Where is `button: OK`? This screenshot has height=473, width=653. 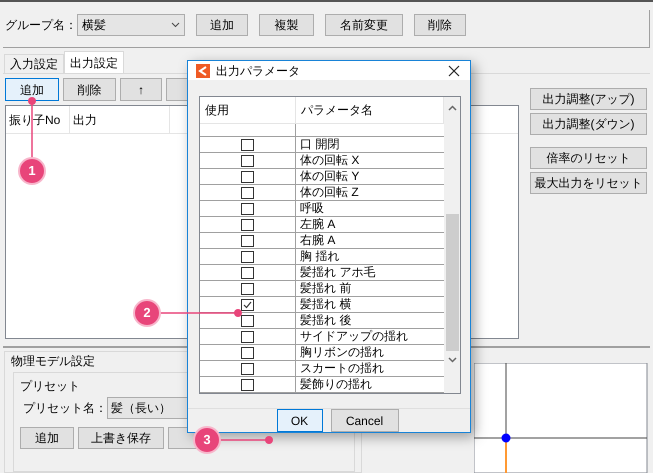
button: OK is located at coordinates (299, 420).